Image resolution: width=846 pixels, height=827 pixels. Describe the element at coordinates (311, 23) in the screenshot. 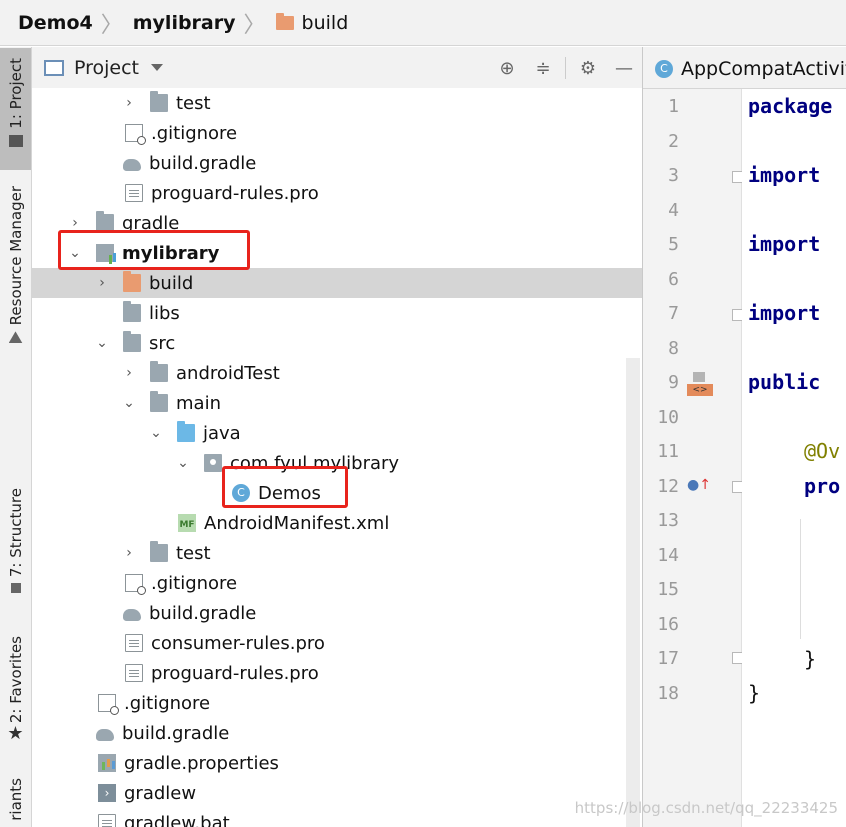

I see `breadcrumb-item-build: build` at that location.